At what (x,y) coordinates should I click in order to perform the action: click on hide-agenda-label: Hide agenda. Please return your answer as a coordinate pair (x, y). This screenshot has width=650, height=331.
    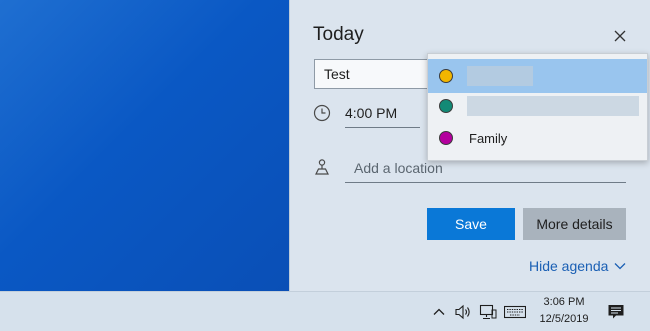
    Looking at the image, I should click on (569, 266).